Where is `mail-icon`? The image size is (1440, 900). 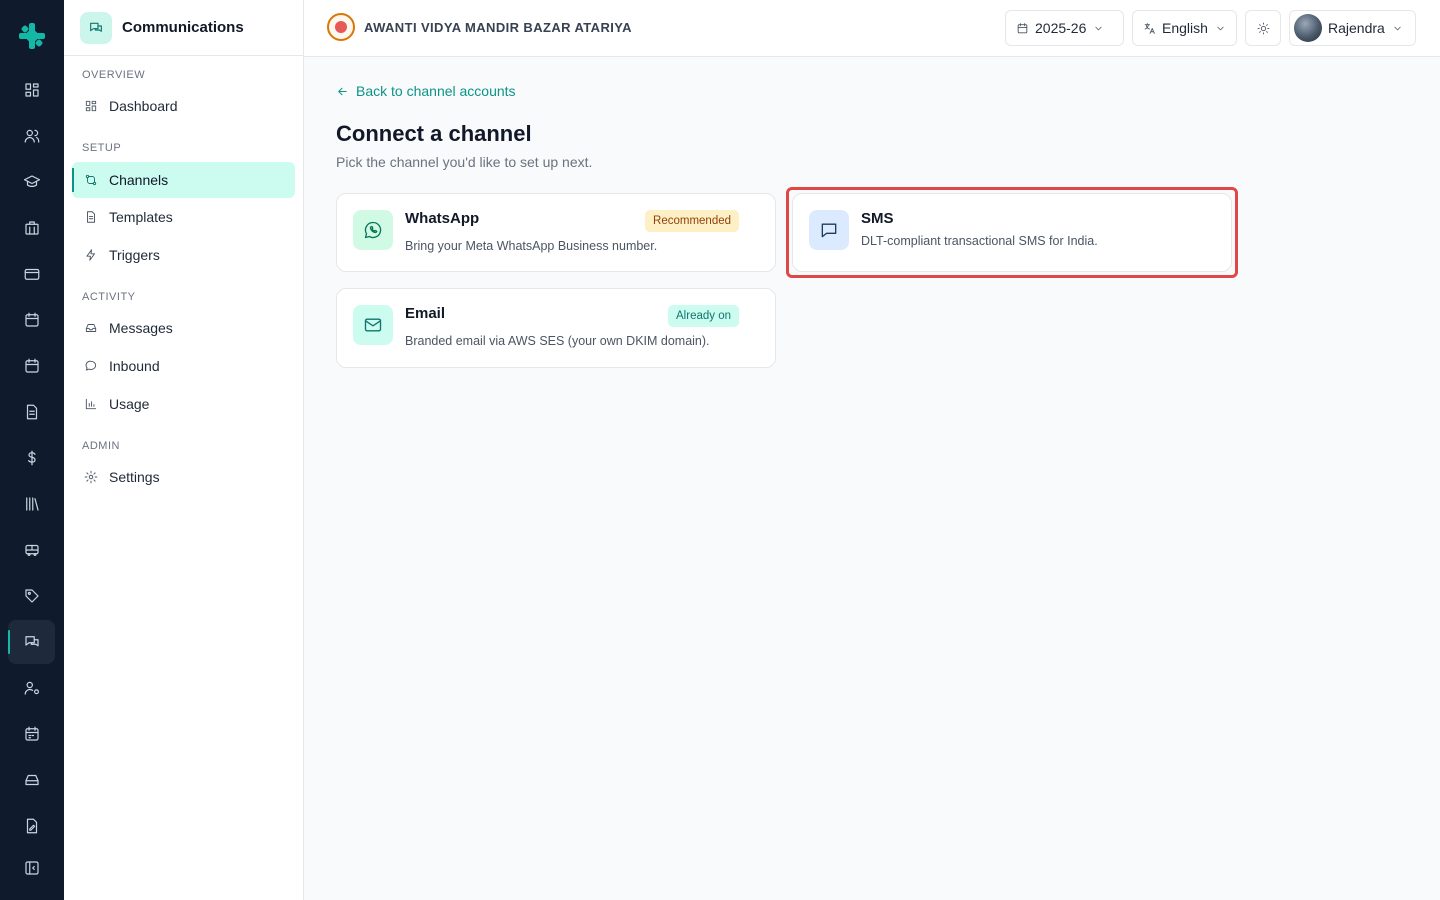
mail-icon is located at coordinates (373, 325).